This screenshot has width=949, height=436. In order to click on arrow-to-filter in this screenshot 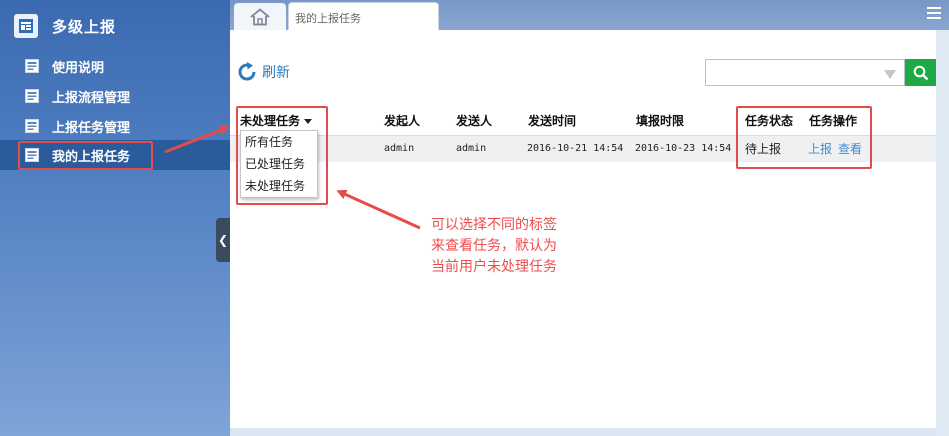, I will do `click(197, 139)`.